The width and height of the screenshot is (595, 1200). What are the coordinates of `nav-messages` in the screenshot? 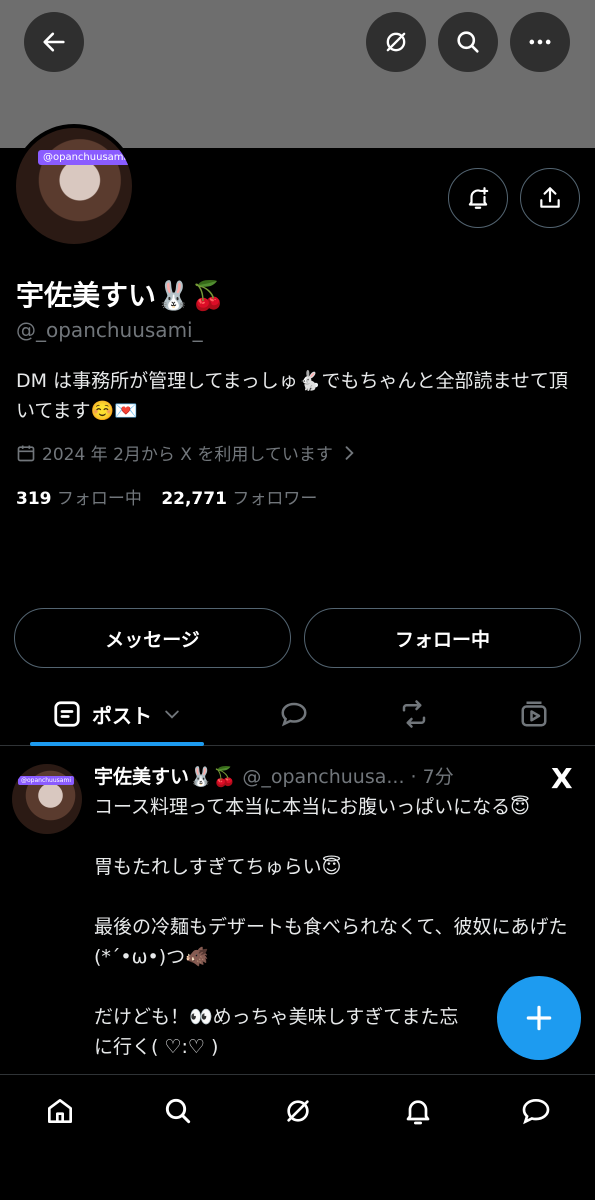 It's located at (536, 1111).